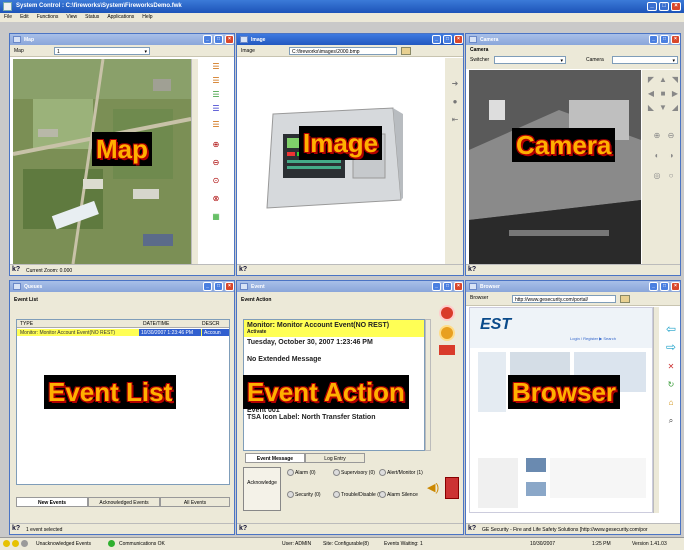 The image size is (684, 550). What do you see at coordinates (102, 51) in the screenshot?
I see `map-layer-select: 1 ▾` at bounding box center [102, 51].